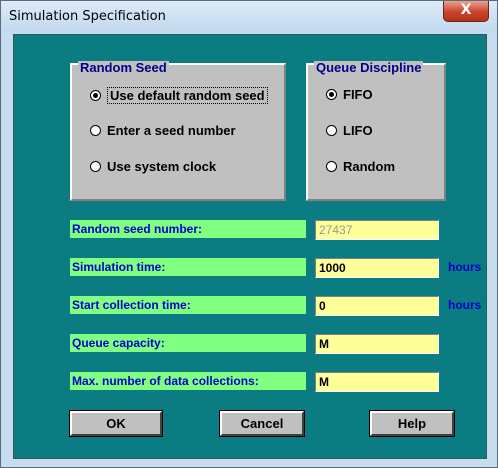 The height and width of the screenshot is (468, 498). I want to click on radio-enter-seed-number: Enter a seed number, so click(163, 130).